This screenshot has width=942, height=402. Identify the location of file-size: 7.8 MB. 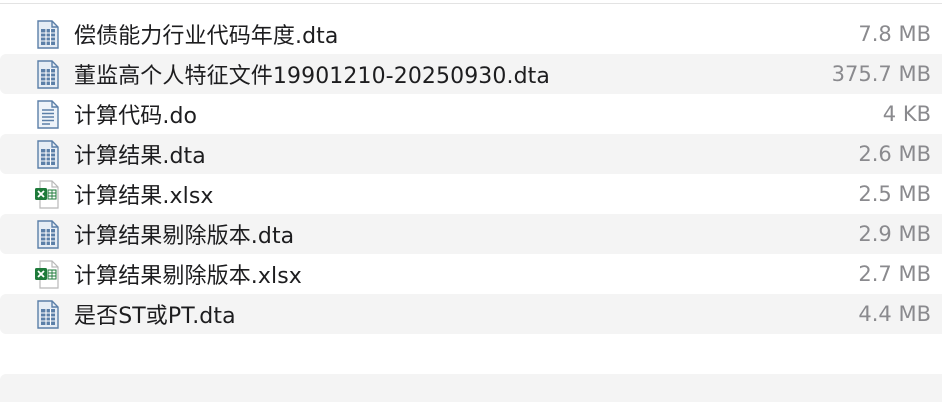
(894, 34).